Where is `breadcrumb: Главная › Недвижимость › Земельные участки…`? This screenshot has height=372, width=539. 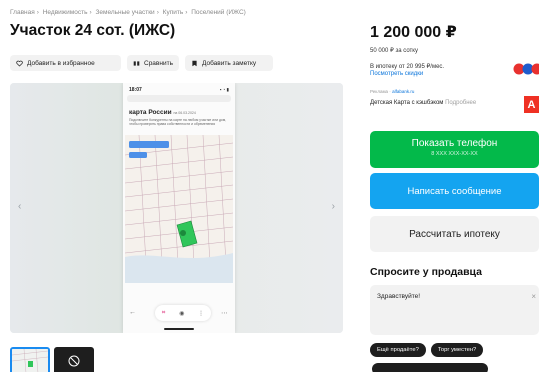 breadcrumb: Главная › Недвижимость › Земельные участки… is located at coordinates (128, 12).